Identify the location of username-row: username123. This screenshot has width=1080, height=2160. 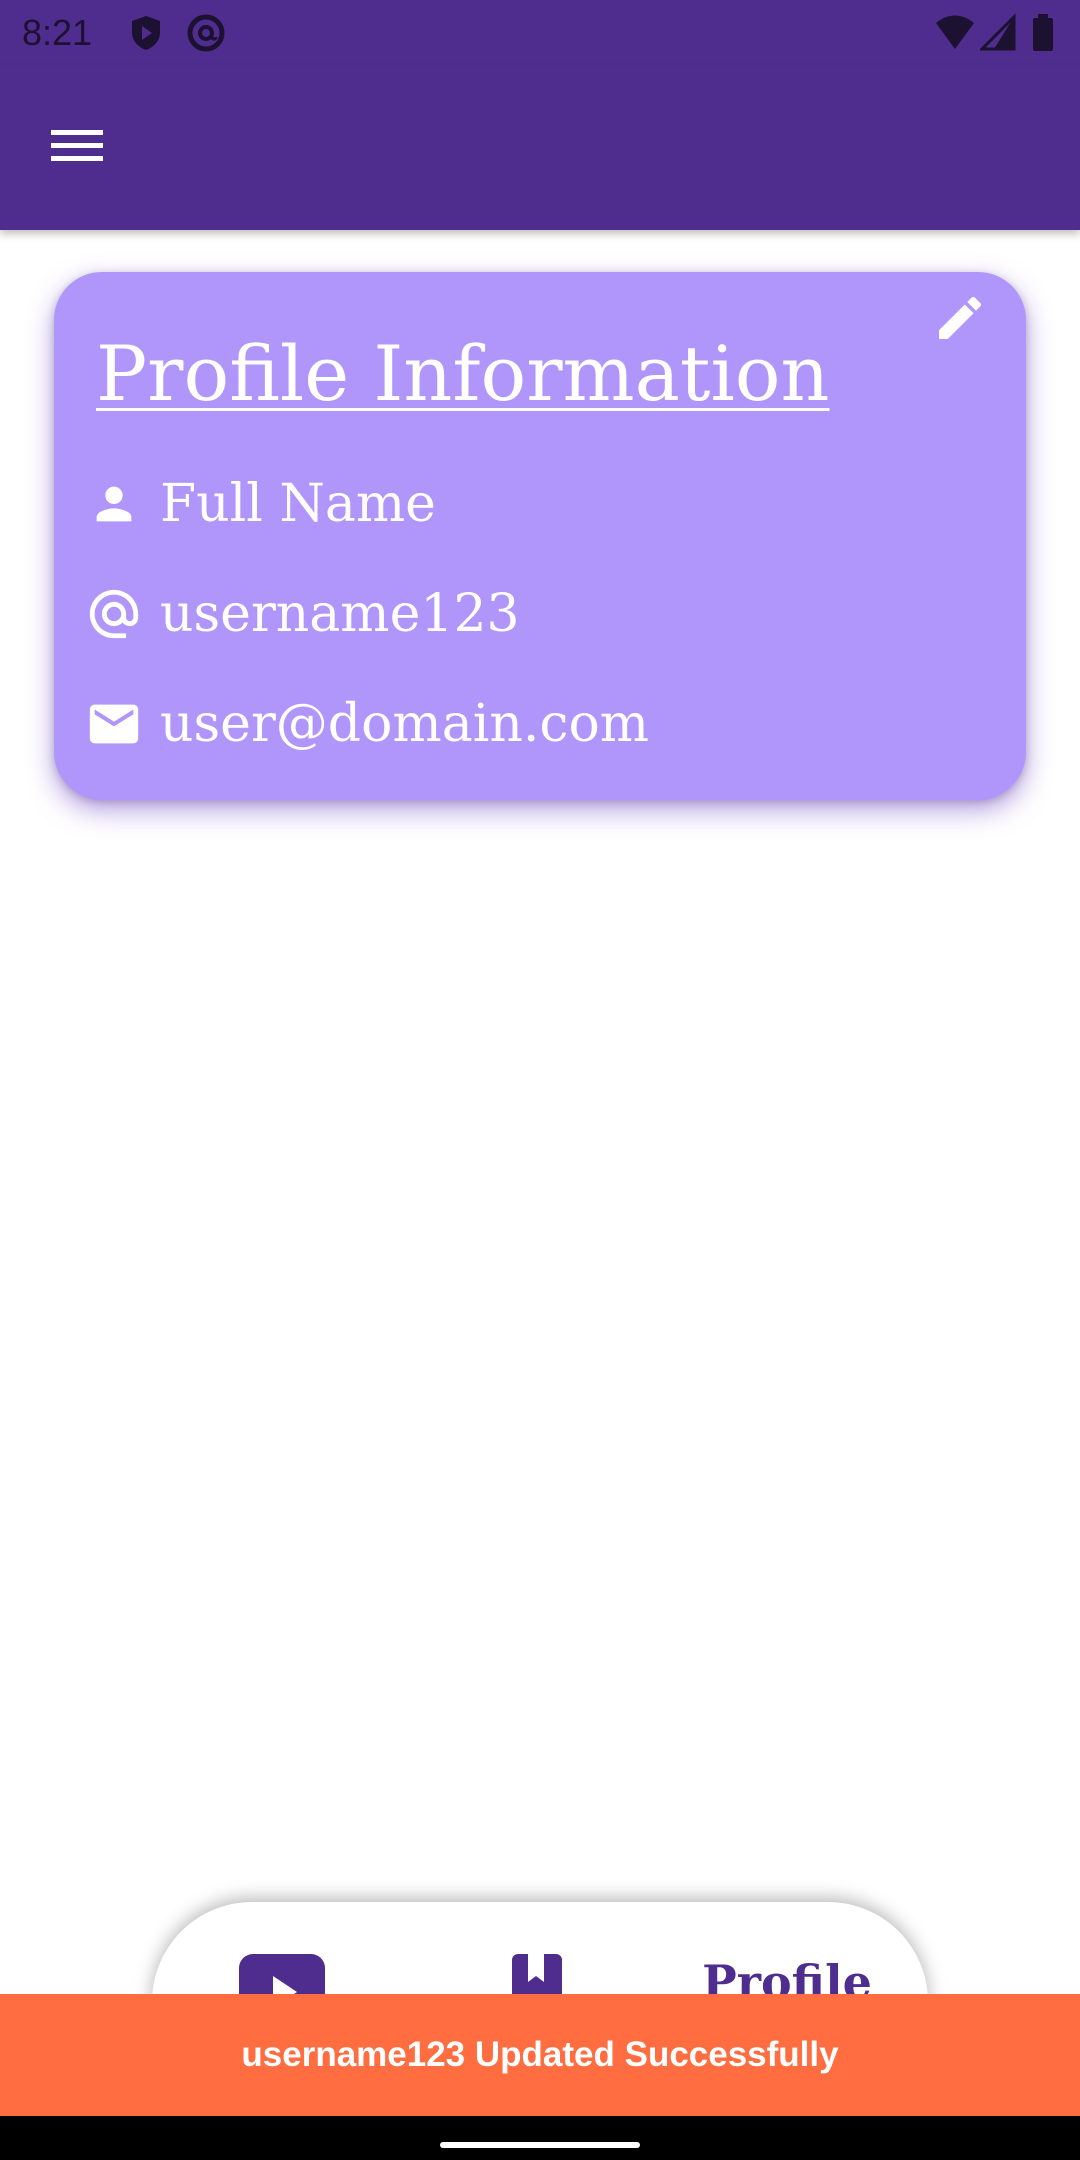
(302, 614).